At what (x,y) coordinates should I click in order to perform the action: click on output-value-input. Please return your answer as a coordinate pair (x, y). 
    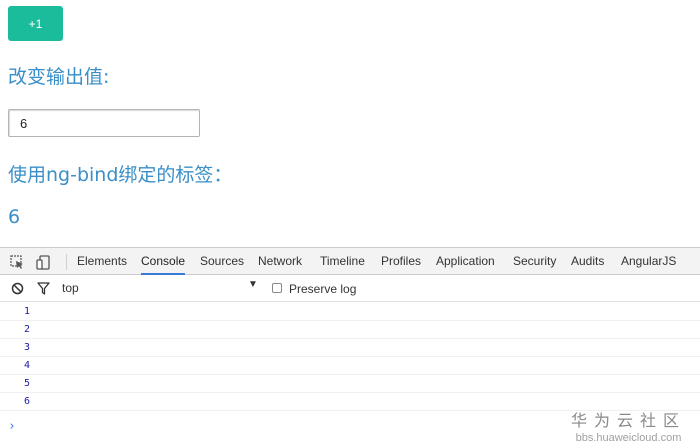
    Looking at the image, I should click on (104, 123).